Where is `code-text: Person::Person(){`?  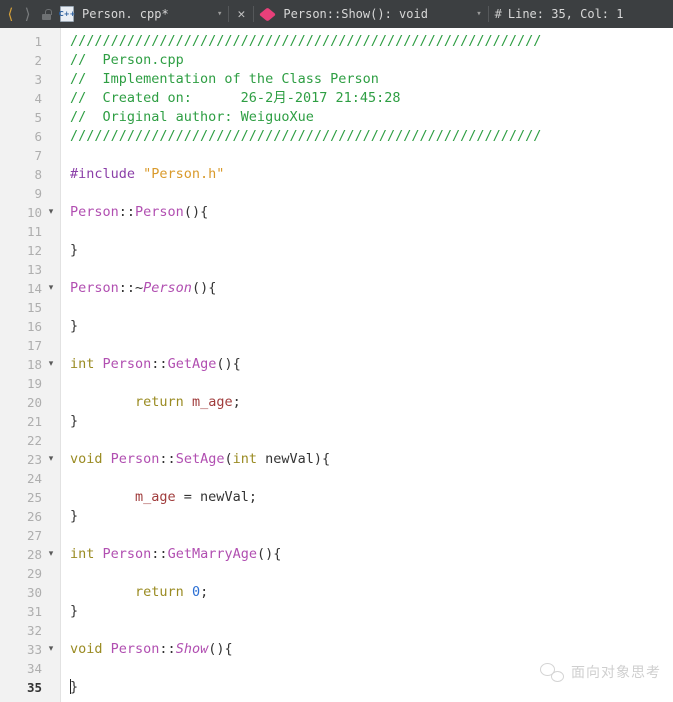
code-text: Person::Person(){ is located at coordinates (134, 212).